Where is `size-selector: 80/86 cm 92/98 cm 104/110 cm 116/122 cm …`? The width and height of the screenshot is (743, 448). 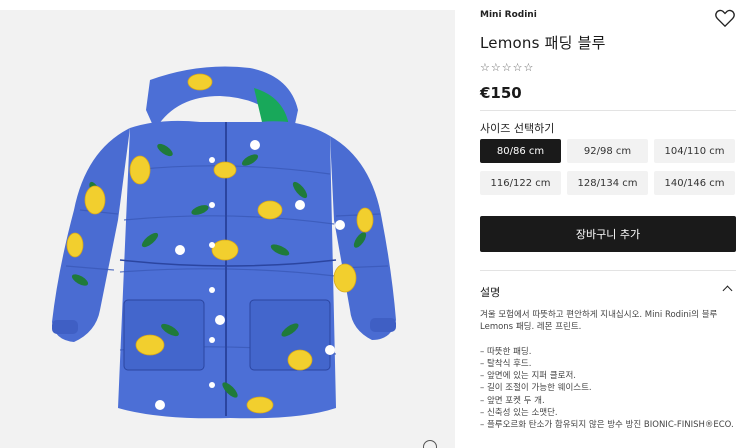 size-selector: 80/86 cm 92/98 cm 104/110 cm 116/122 cm … is located at coordinates (608, 167).